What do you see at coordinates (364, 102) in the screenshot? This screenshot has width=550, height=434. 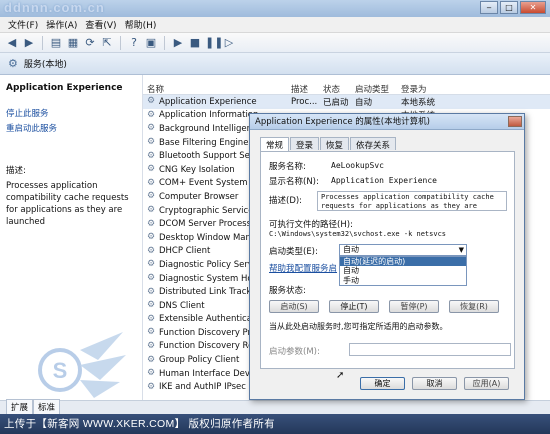 I see `service-startup: 自动` at bounding box center [364, 102].